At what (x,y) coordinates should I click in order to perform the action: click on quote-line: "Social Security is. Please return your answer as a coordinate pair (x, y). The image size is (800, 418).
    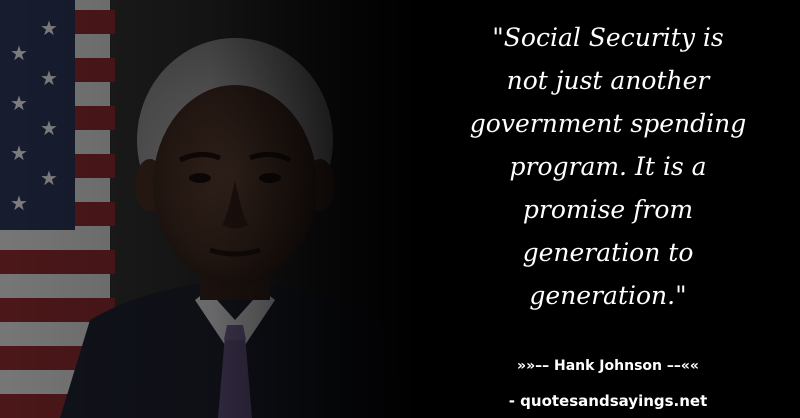
    Looking at the image, I should click on (608, 37).